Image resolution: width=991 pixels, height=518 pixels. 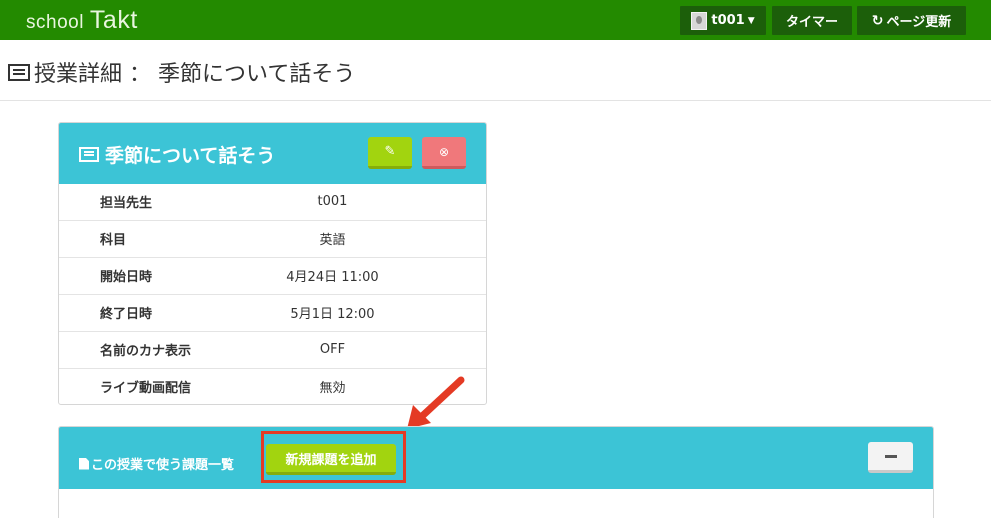 I want to click on timer-label: タイマー, so click(x=811, y=22).